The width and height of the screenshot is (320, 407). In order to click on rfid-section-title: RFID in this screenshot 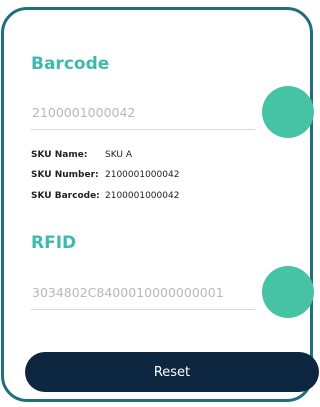, I will do `click(54, 243)`.